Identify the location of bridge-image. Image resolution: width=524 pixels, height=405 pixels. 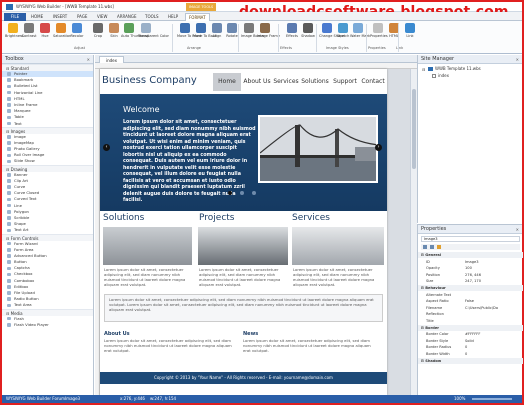
(318, 149).